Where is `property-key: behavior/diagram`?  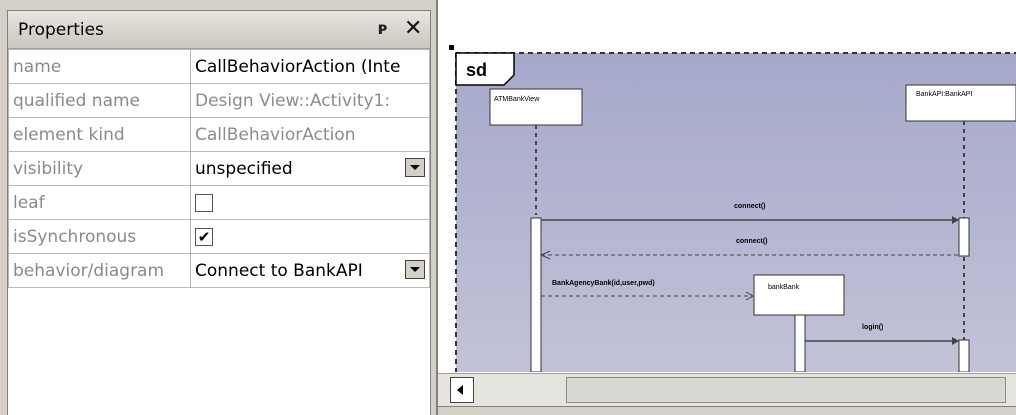
property-key: behavior/diagram is located at coordinates (99, 270).